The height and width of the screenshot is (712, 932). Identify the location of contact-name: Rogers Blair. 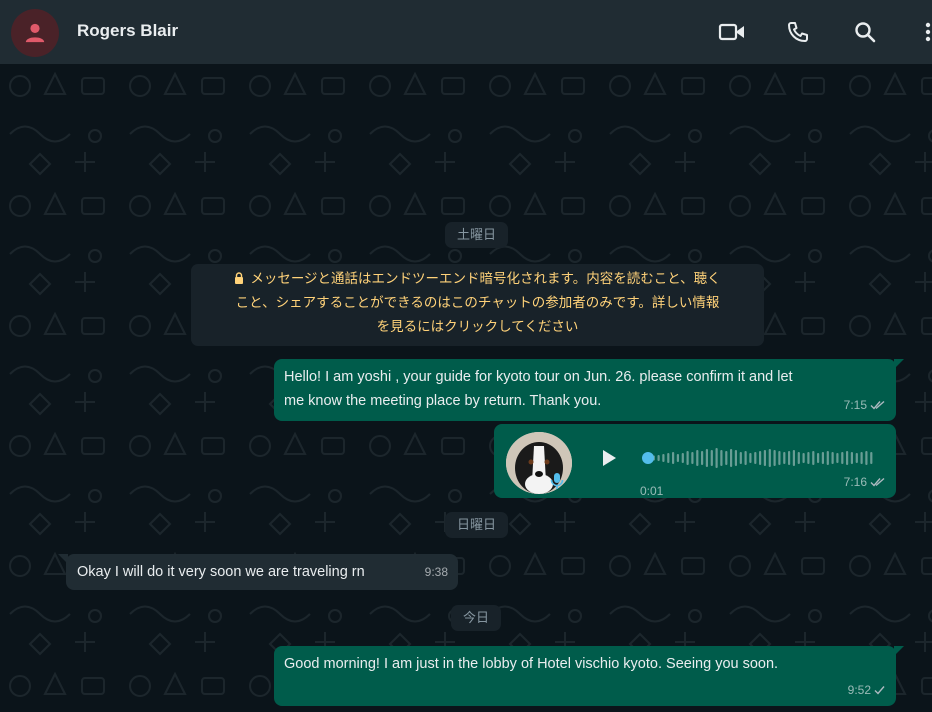
(127, 31).